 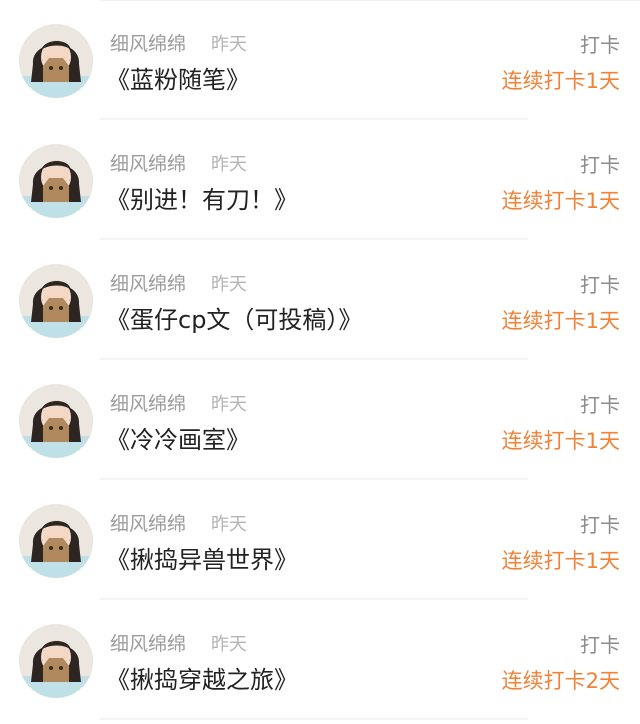 What do you see at coordinates (234, 320) in the screenshot?
I see `book-title: 《蛋仔cp文（可投稿）》` at bounding box center [234, 320].